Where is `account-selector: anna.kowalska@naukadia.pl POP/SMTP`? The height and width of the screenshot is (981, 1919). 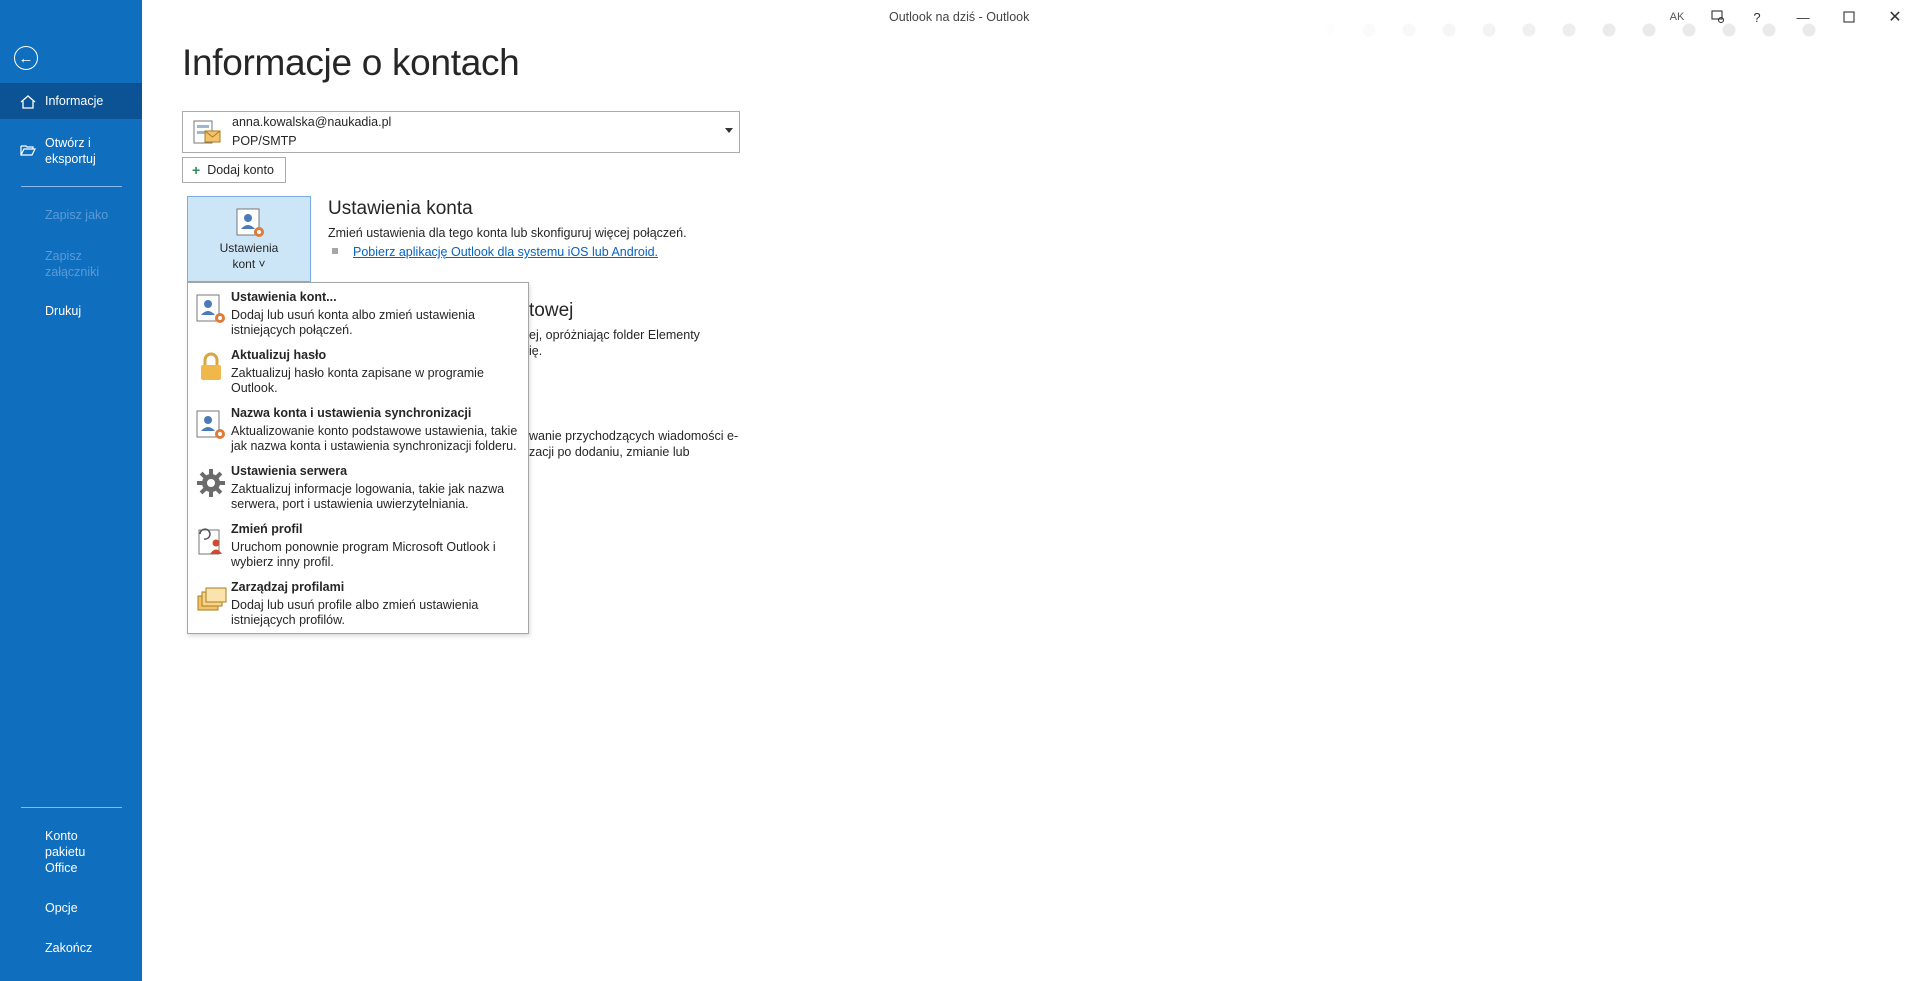 account-selector: anna.kowalska@naukadia.pl POP/SMTP is located at coordinates (461, 132).